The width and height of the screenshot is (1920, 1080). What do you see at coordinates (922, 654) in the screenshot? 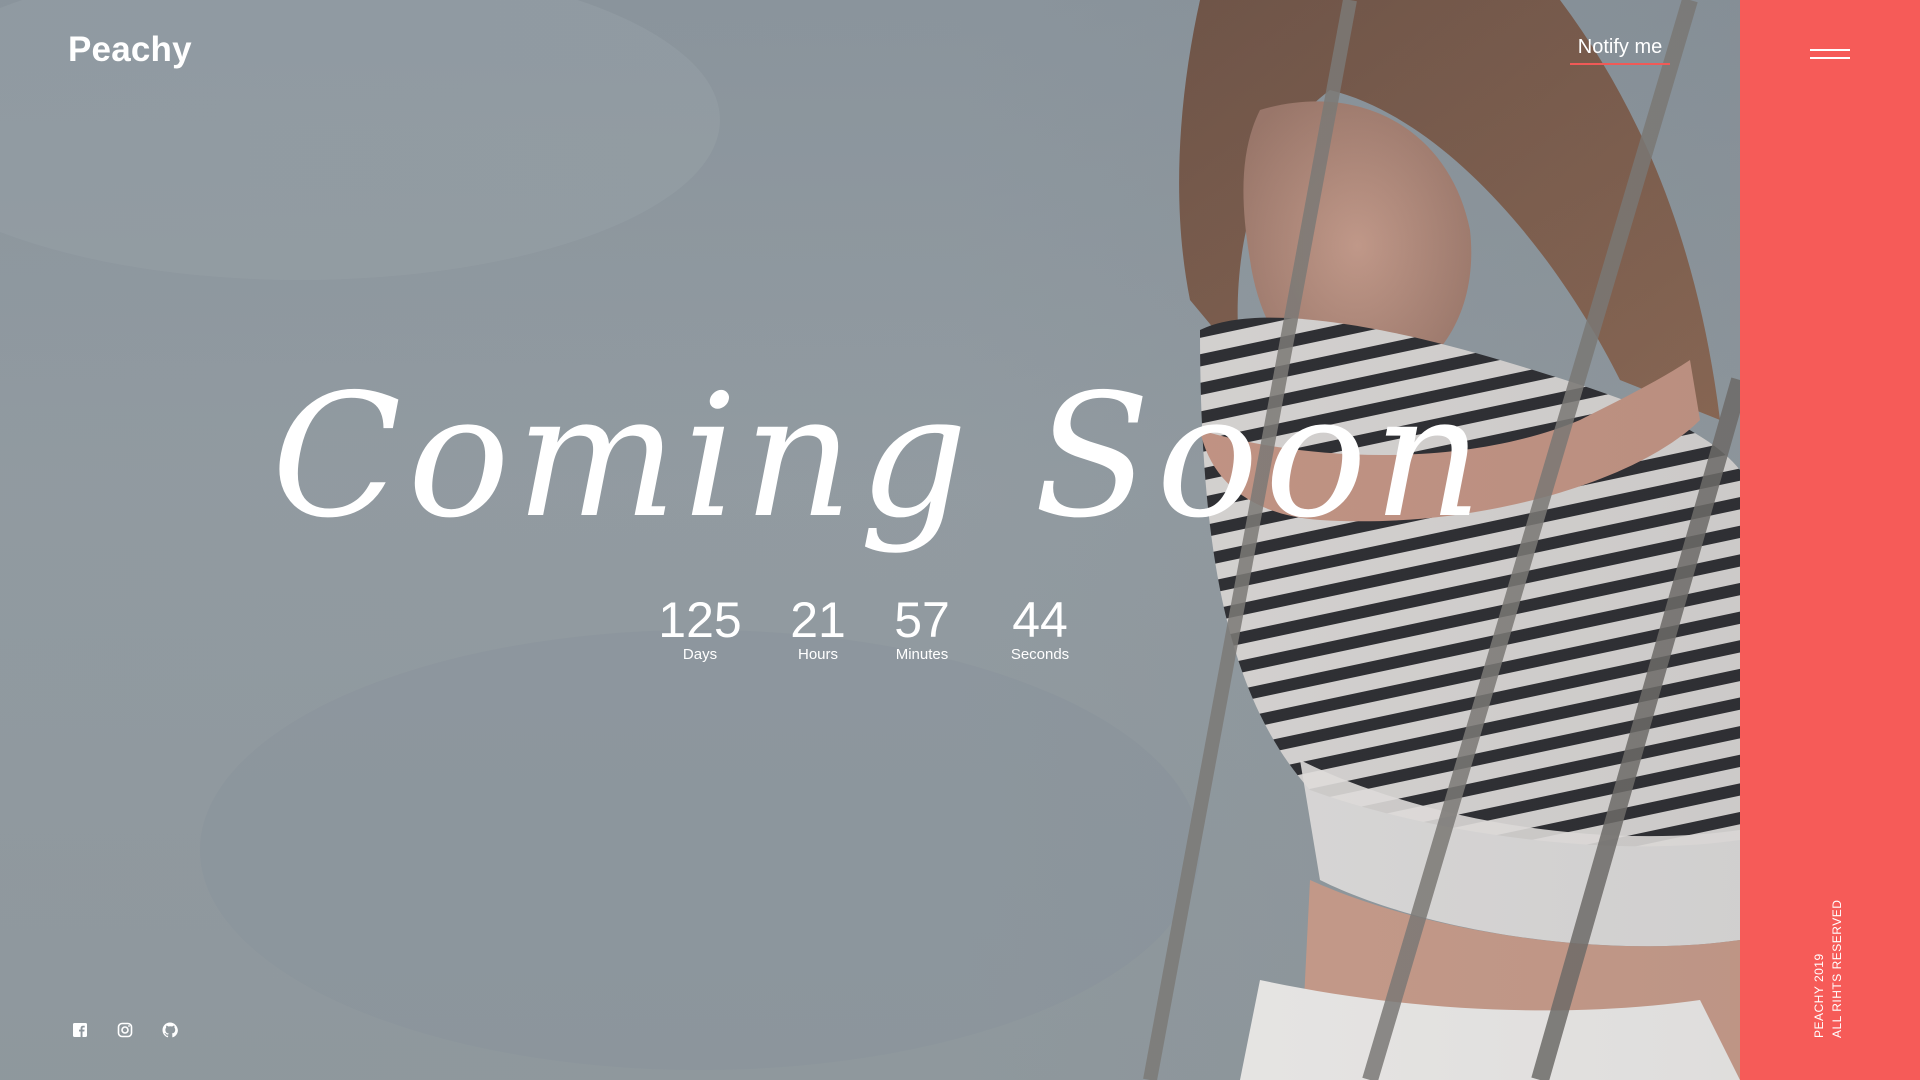
I see `countdown-minutes-label: Minutes` at bounding box center [922, 654].